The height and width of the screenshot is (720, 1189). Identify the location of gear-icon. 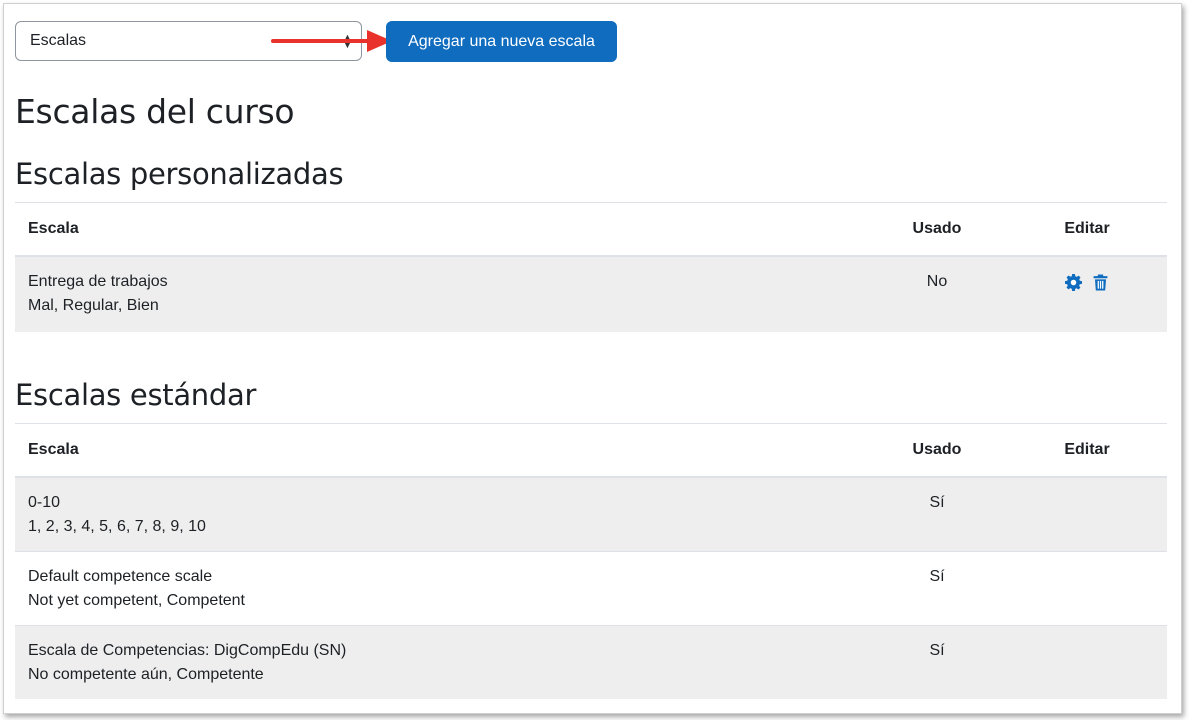
(1073, 282).